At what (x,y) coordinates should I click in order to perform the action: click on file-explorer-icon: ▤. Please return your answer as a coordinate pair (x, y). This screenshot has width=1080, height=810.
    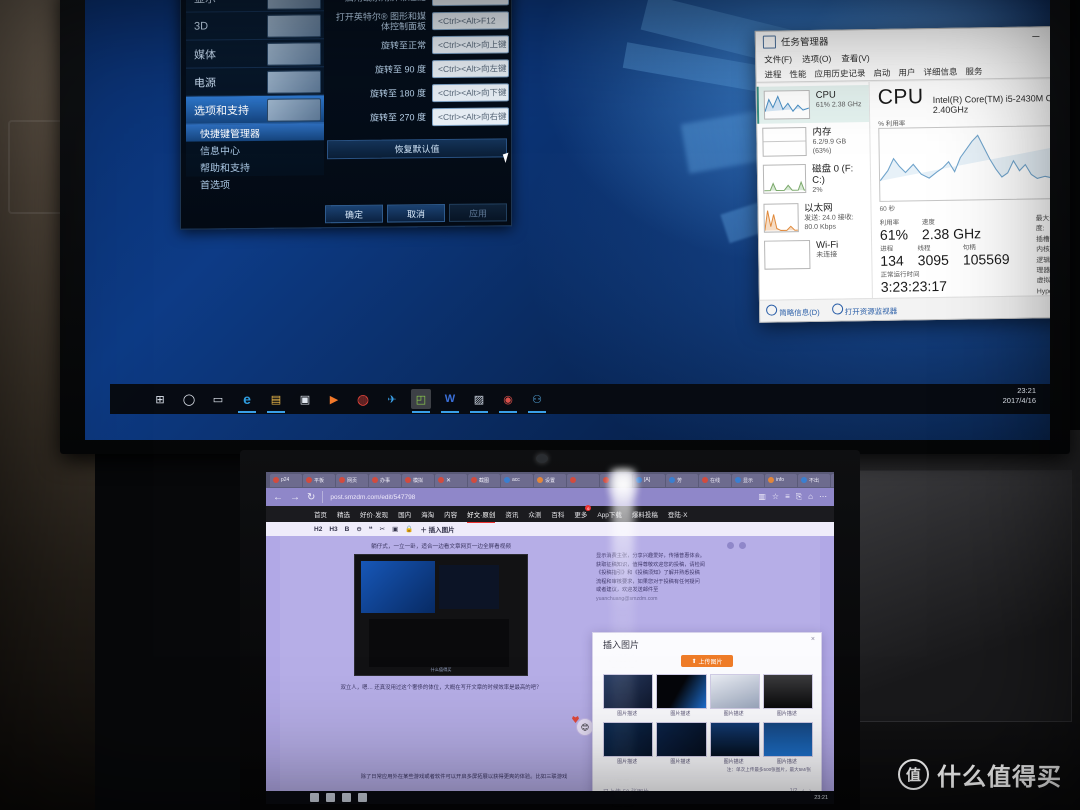
    Looking at the image, I should click on (276, 401).